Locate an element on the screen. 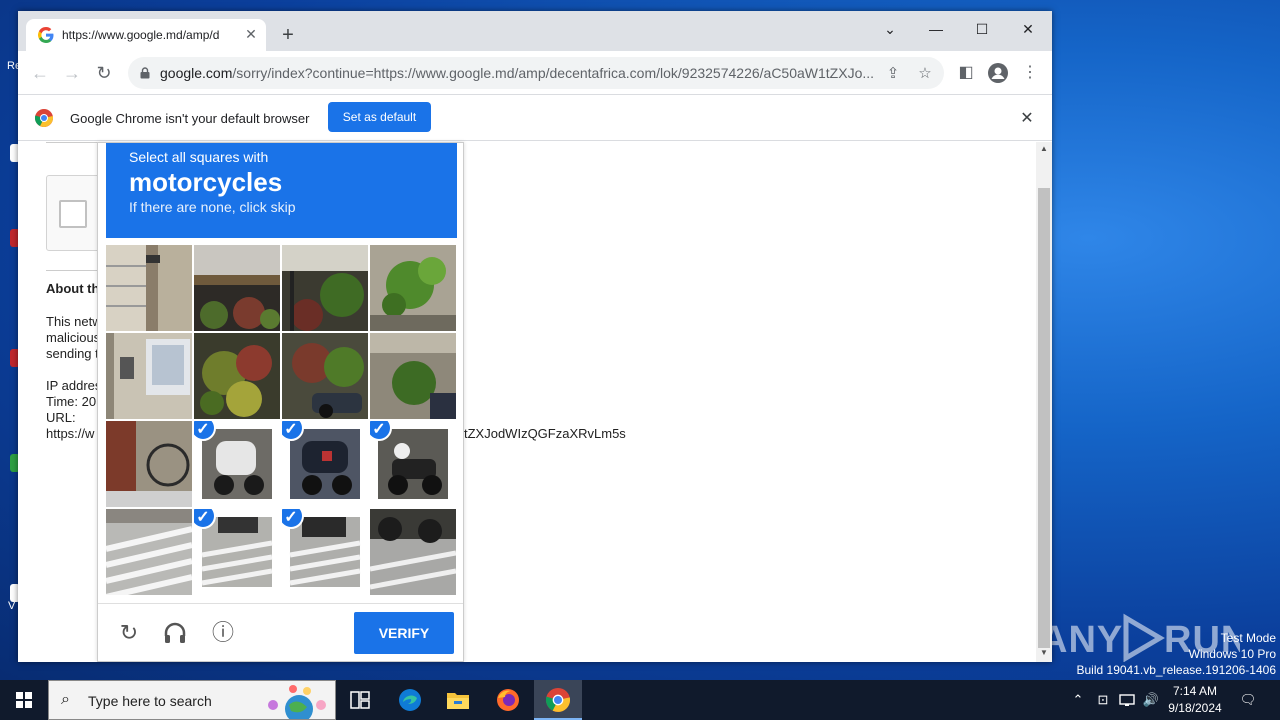 Image resolution: width=1280 pixels, height=720 pixels. about-text-line: This netw is located at coordinates (74, 321).